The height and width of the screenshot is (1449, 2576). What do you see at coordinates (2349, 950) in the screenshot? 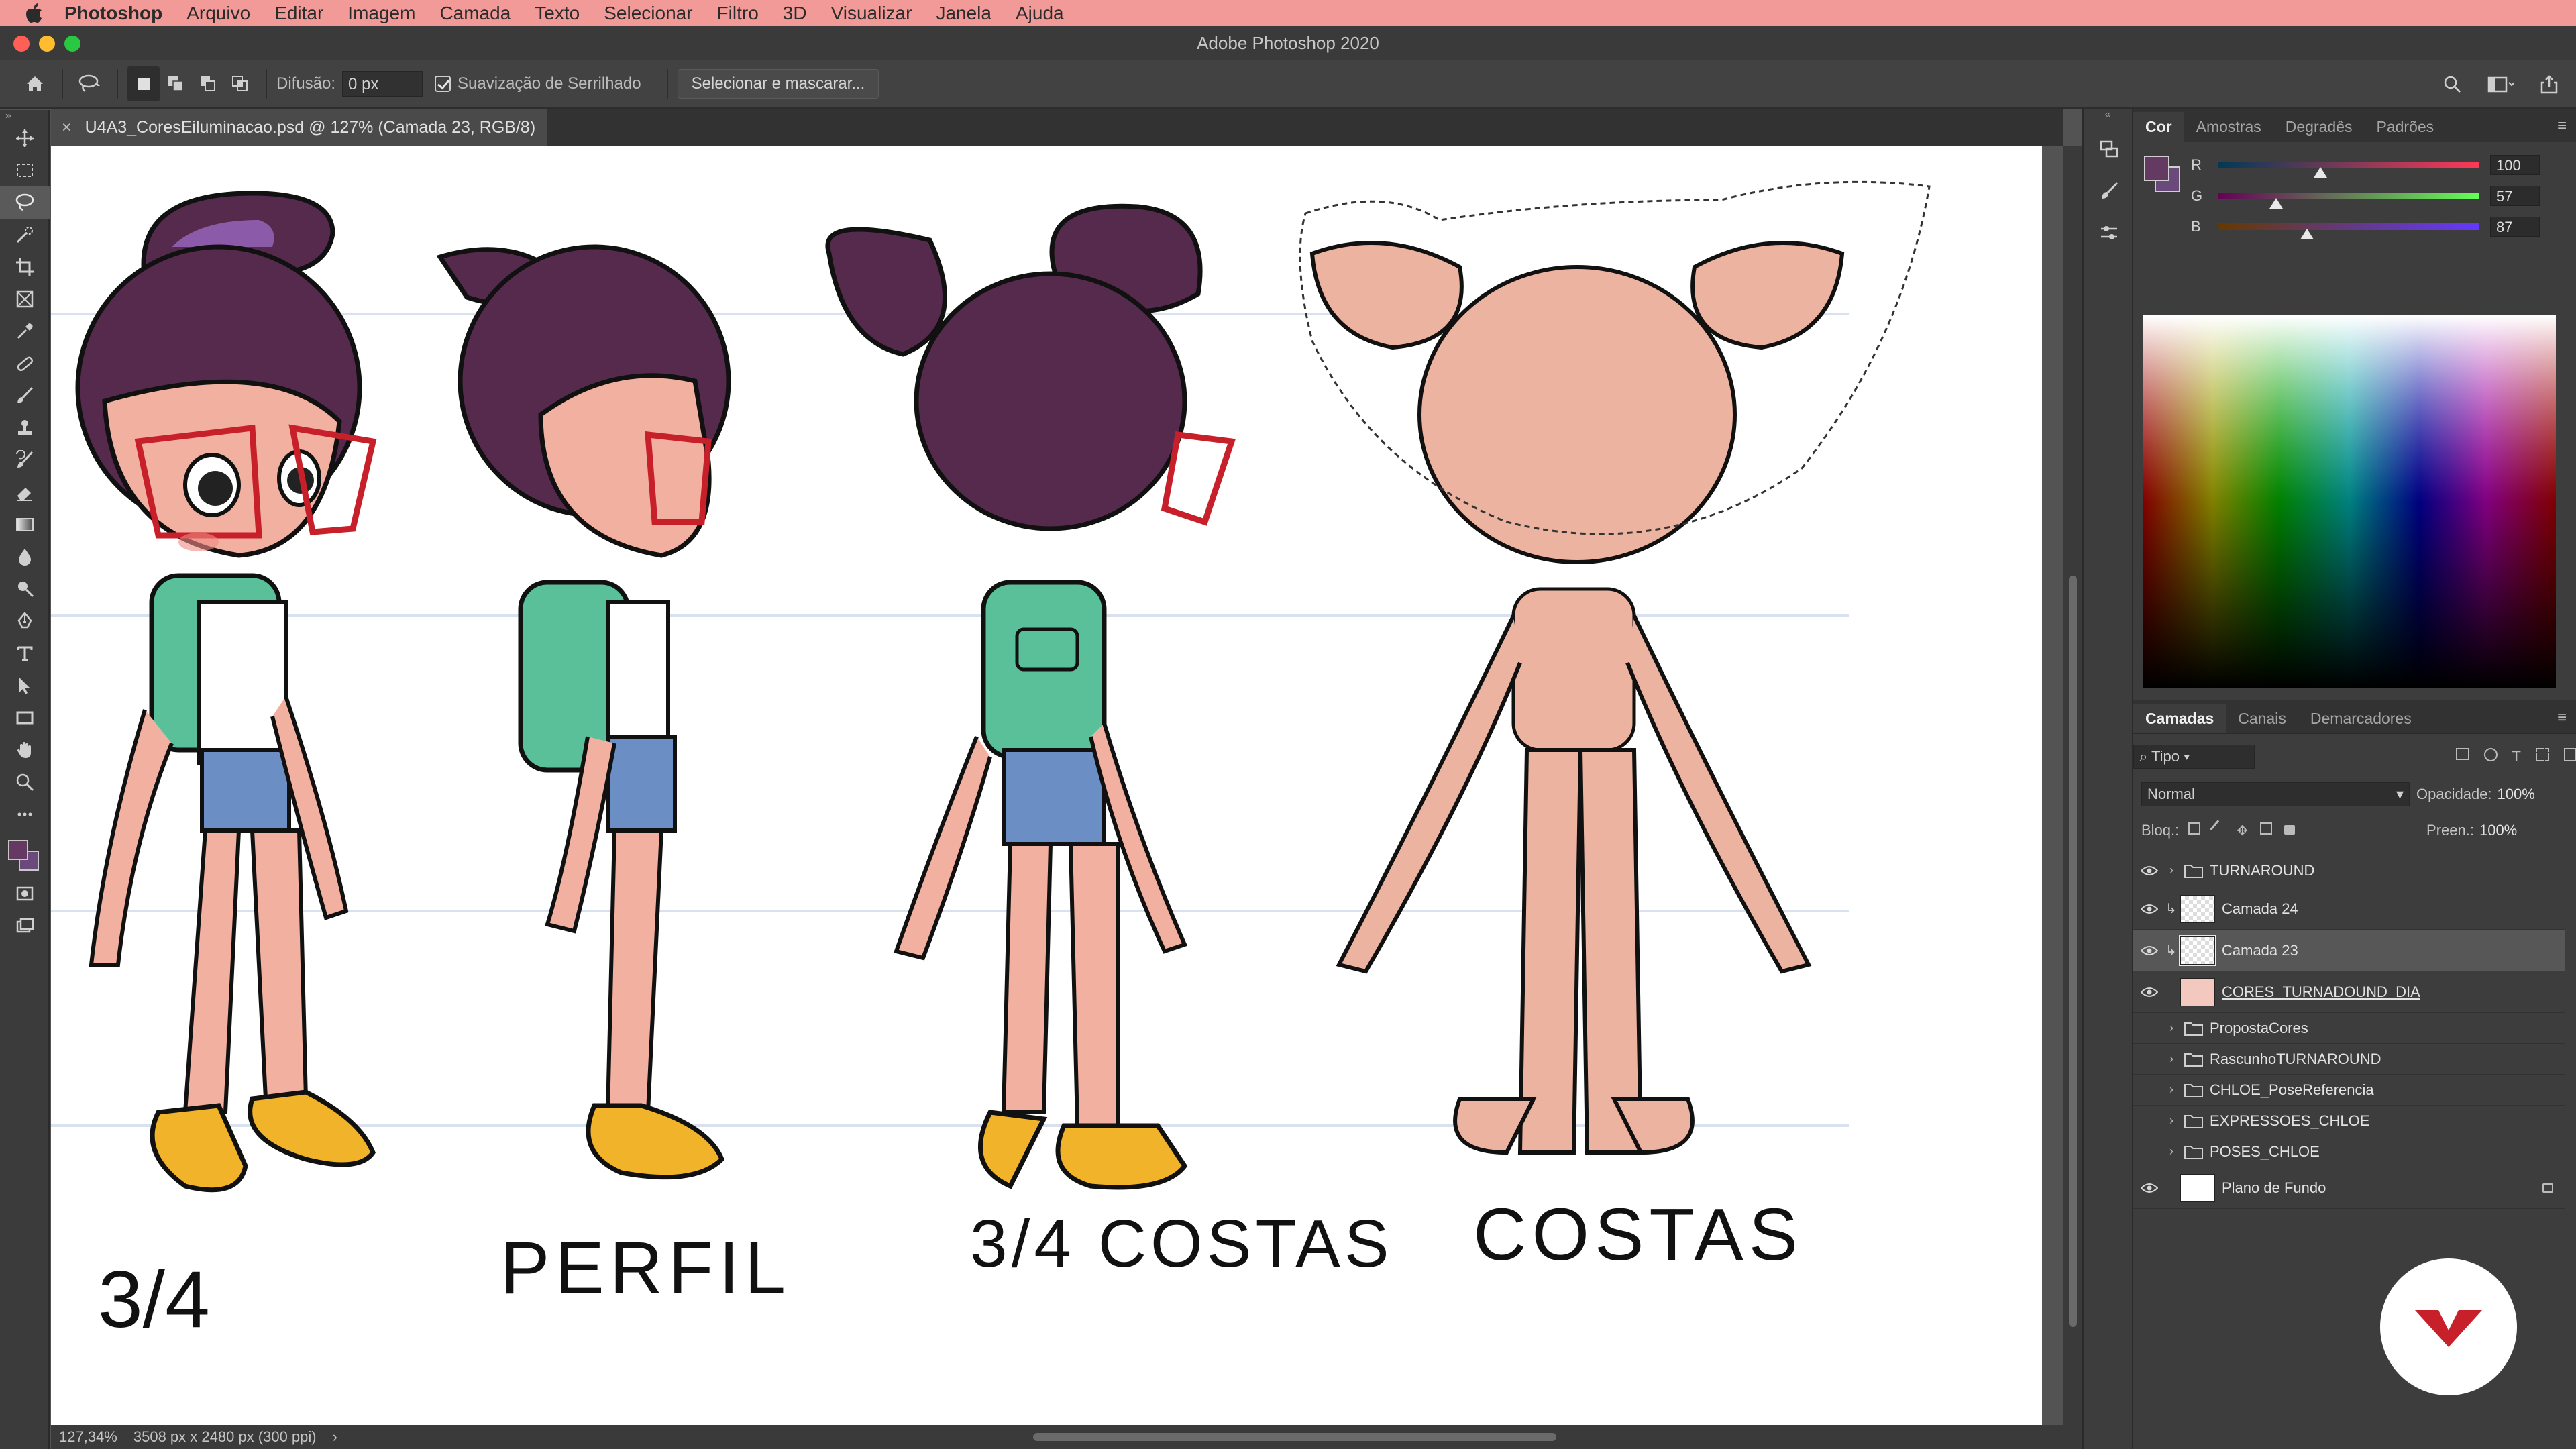
I see `layer-row-selected: ↳ Camada 23` at bounding box center [2349, 950].